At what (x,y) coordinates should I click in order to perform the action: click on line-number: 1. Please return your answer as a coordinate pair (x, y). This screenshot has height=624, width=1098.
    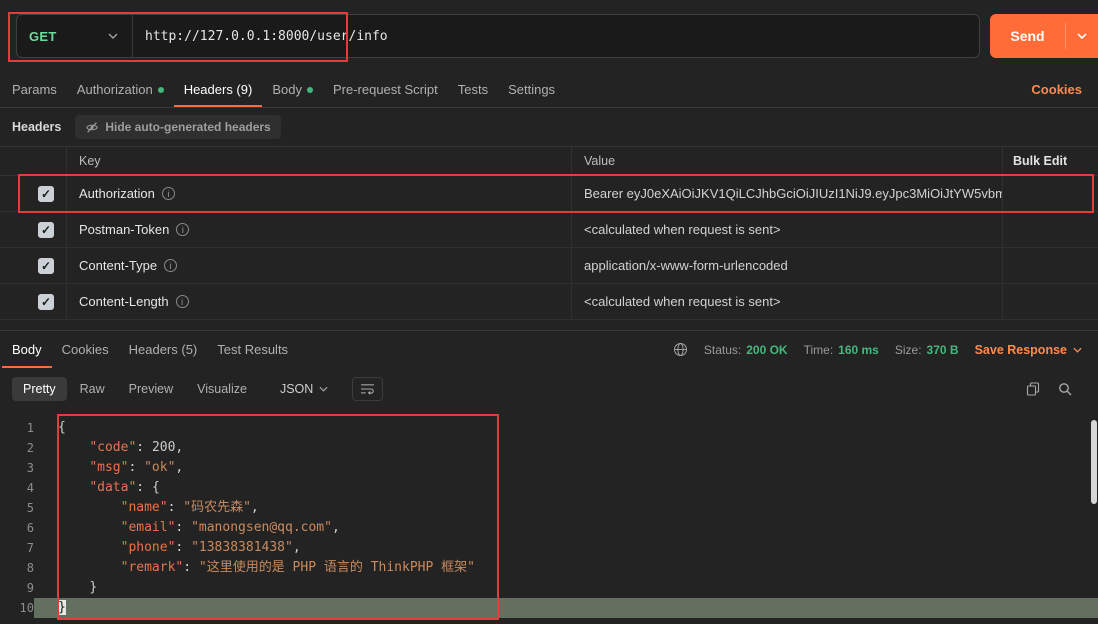
    Looking at the image, I should click on (30, 428).